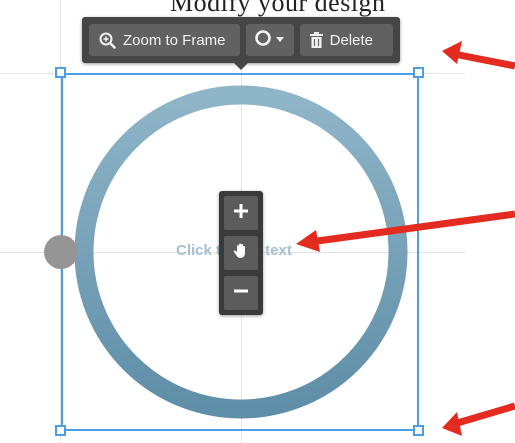 The width and height of the screenshot is (515, 443). I want to click on zoom-in-icon, so click(107, 40).